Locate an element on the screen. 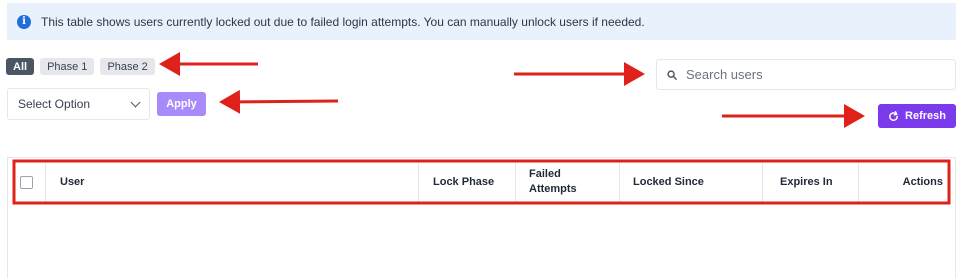  column-locked-since: Locked Since is located at coordinates (691, 182).